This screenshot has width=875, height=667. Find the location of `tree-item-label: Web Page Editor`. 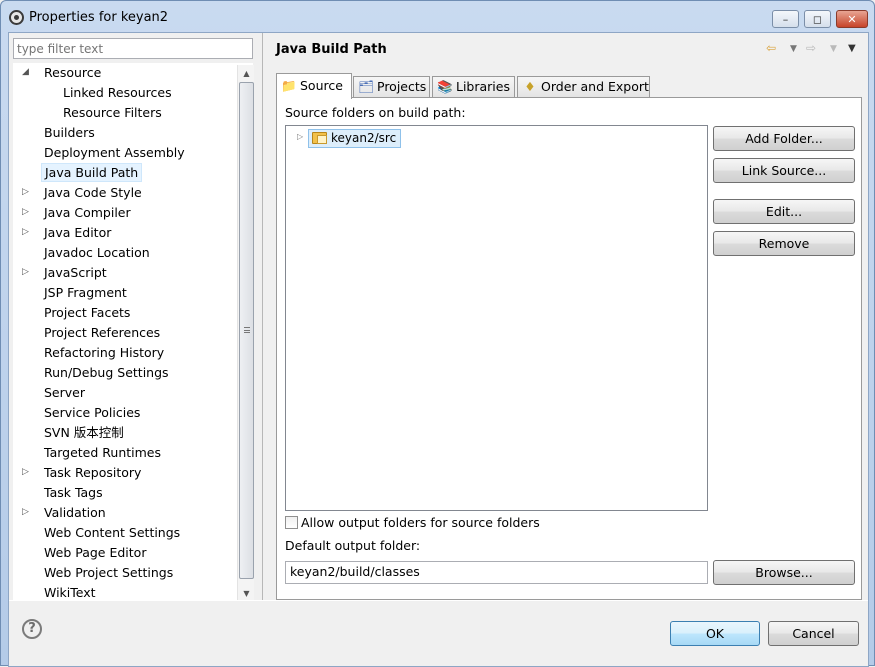

tree-item-label: Web Page Editor is located at coordinates (95, 552).